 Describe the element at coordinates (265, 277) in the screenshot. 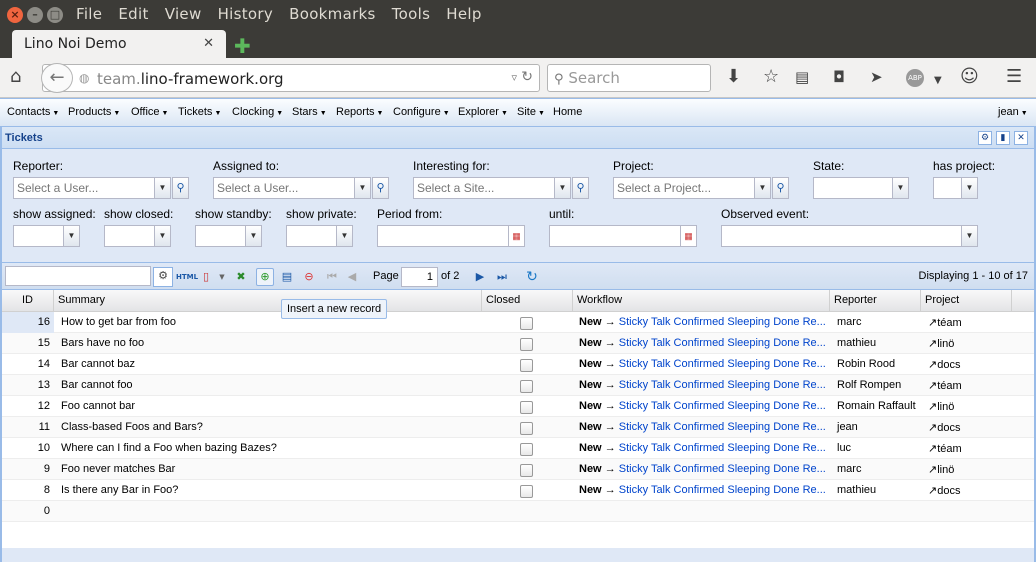

I see `insert-record-icon: ⊕` at that location.